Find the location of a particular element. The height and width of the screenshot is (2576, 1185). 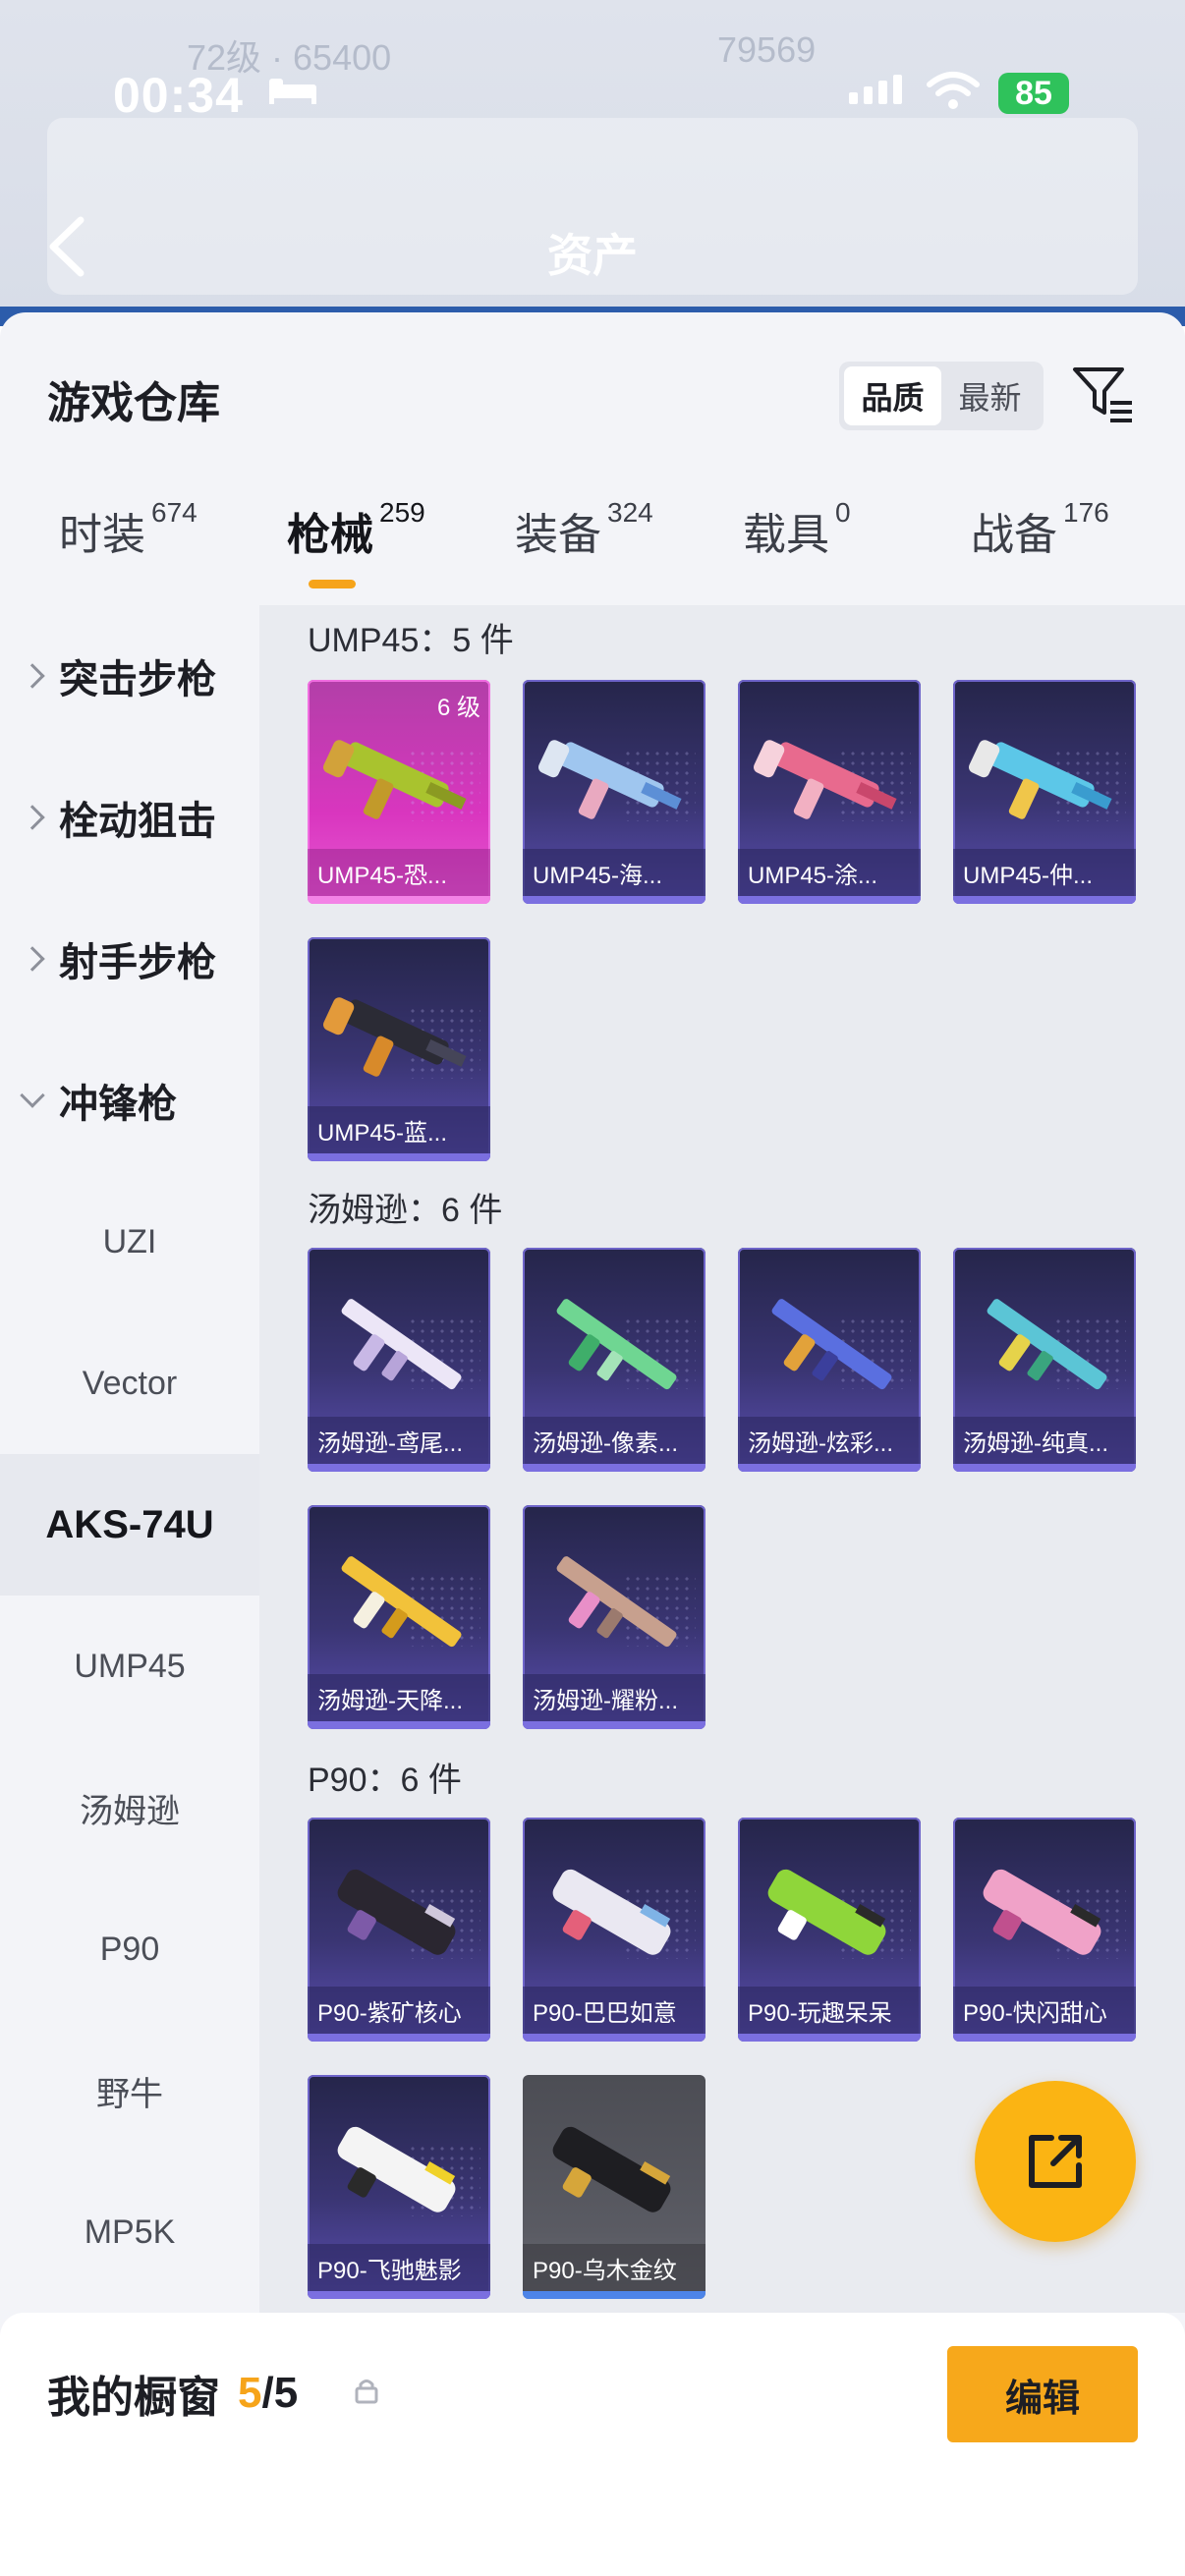

tab-guns: 枪械 259 is located at coordinates (356, 529).